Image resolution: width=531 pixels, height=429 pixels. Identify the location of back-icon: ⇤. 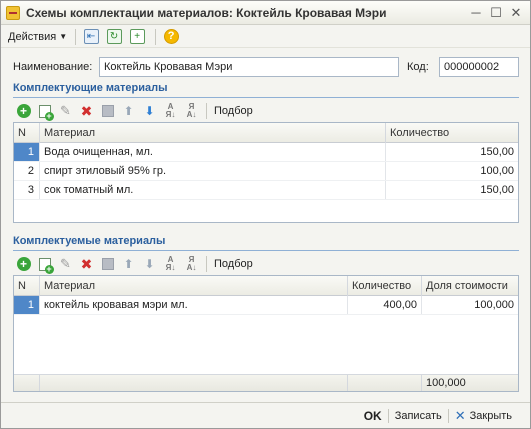
(91, 36).